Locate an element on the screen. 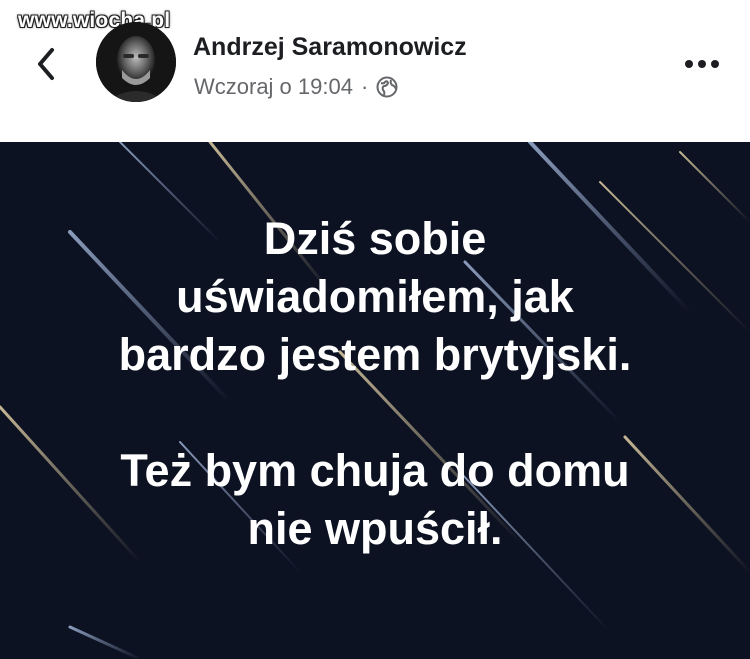 The height and width of the screenshot is (659, 750). profile-photo-icon is located at coordinates (136, 62).